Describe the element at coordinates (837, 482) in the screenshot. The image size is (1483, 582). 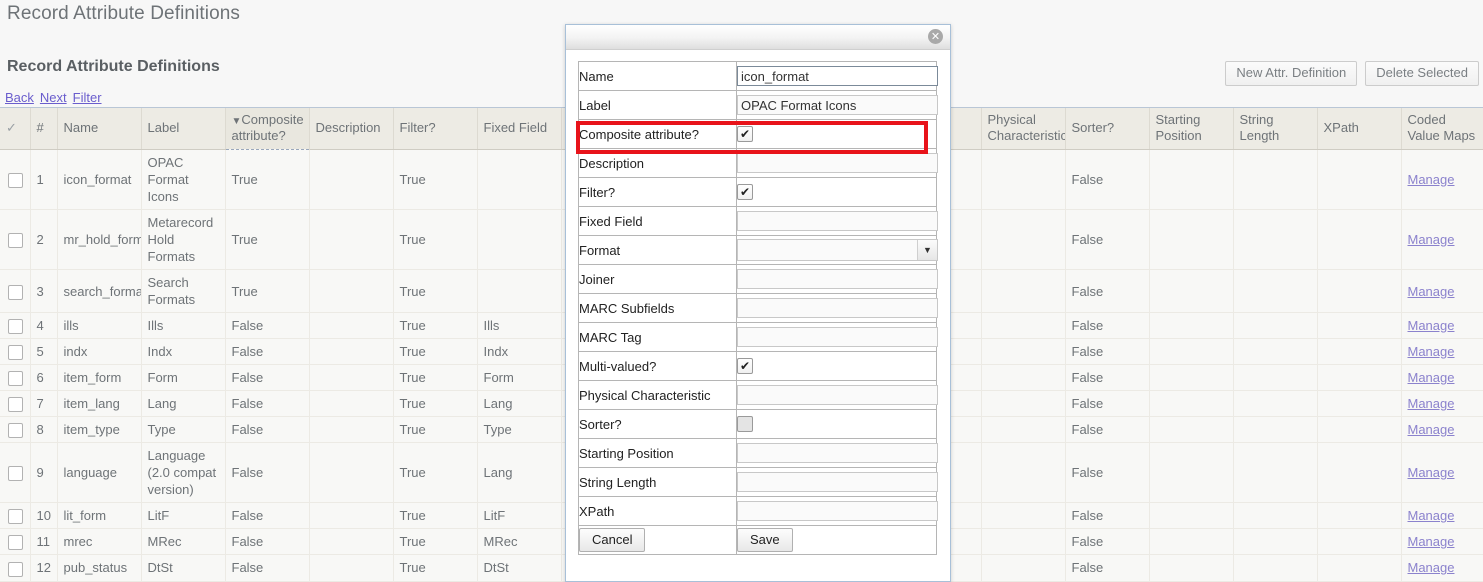
I see `string-length-input` at that location.